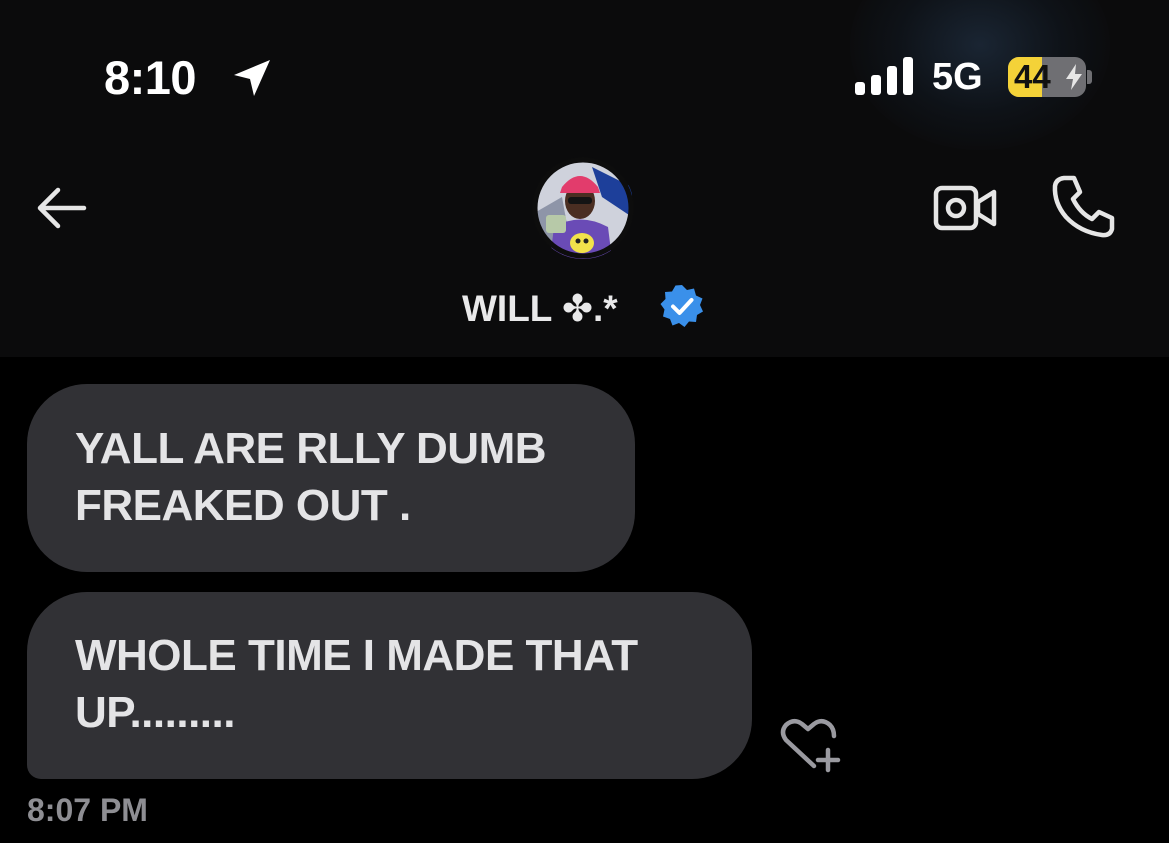 This screenshot has width=1169, height=843. Describe the element at coordinates (311, 477) in the screenshot. I see `message-text: YALL ARE RLLY DUMB FREAKED OUT .` at that location.